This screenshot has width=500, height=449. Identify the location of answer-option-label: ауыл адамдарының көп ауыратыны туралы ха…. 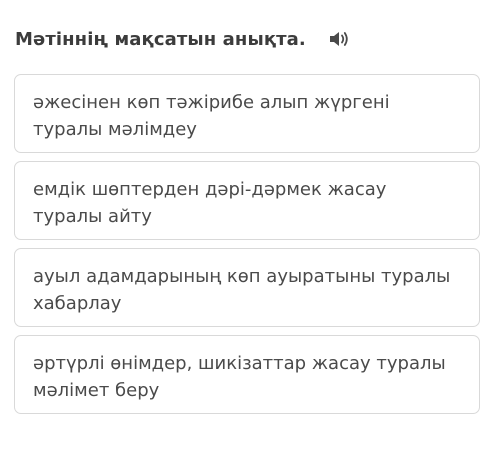
(242, 290).